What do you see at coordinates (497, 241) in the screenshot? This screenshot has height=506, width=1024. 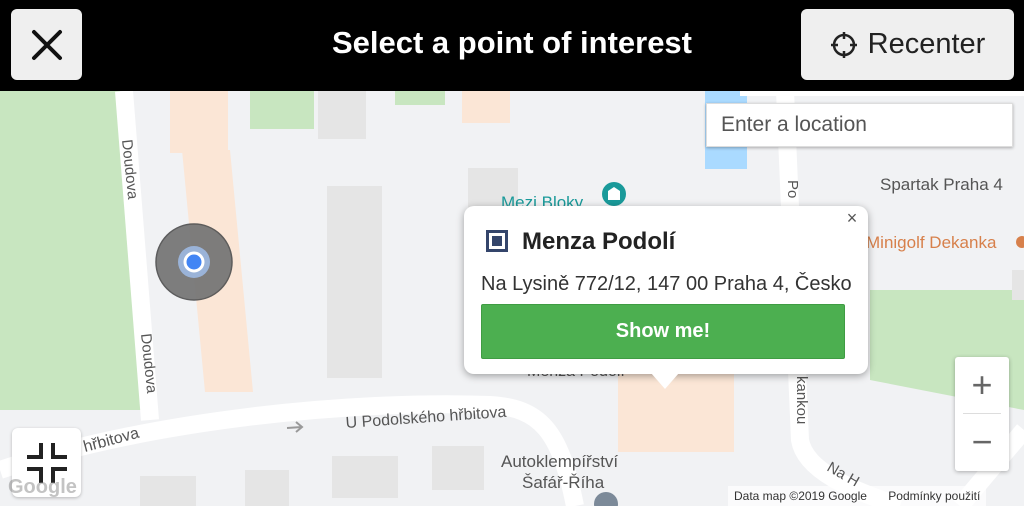 I see `building-icon` at bounding box center [497, 241].